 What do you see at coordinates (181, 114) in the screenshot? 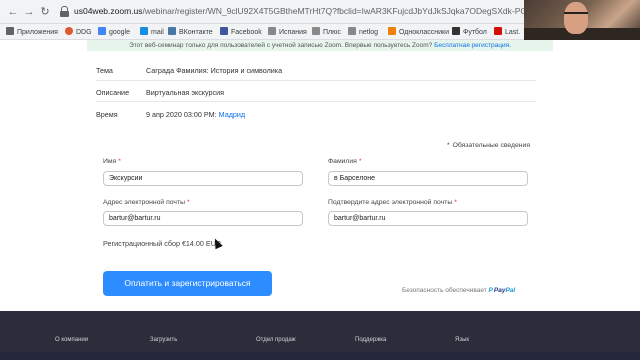
I see `time-text: 9 апр 2020 03:00 PM:` at bounding box center [181, 114].